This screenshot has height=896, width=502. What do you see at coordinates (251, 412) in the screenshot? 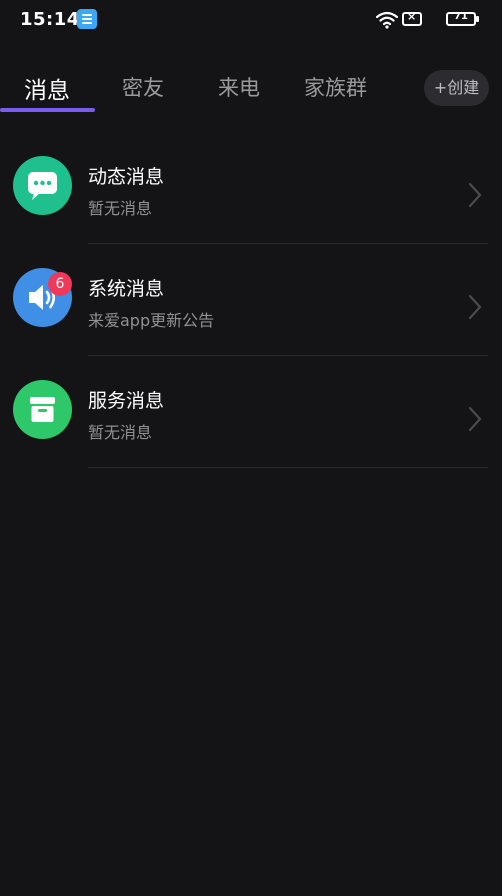
I see `list-item-service-messages: 服务消息 暂无消息` at bounding box center [251, 412].